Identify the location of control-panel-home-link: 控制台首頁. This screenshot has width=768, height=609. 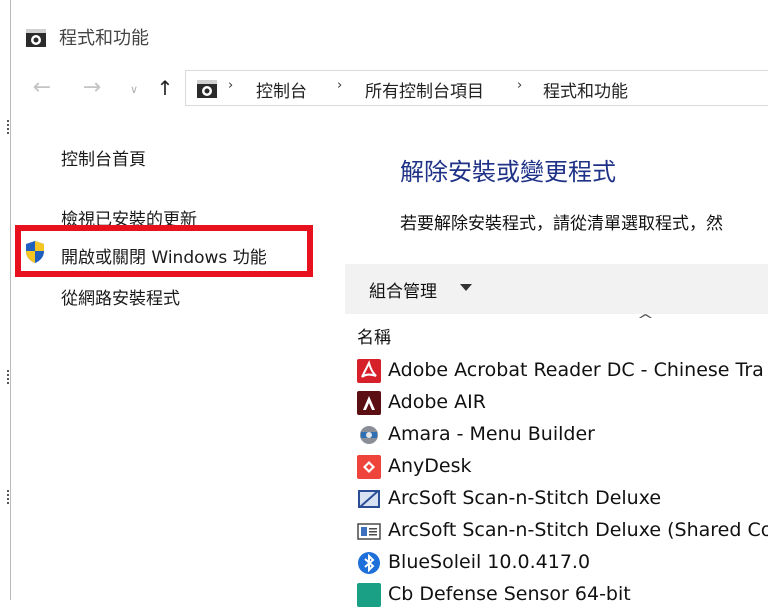
(103, 157).